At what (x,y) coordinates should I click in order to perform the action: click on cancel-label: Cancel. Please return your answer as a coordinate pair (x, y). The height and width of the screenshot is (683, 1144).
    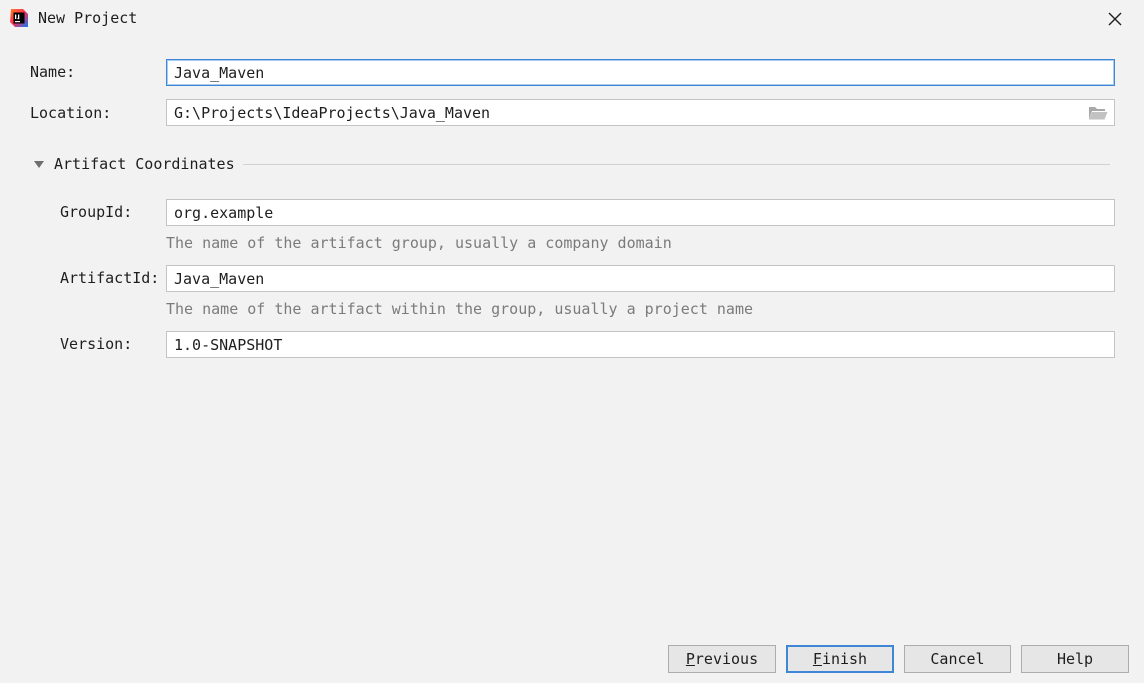
    Looking at the image, I should click on (957, 659).